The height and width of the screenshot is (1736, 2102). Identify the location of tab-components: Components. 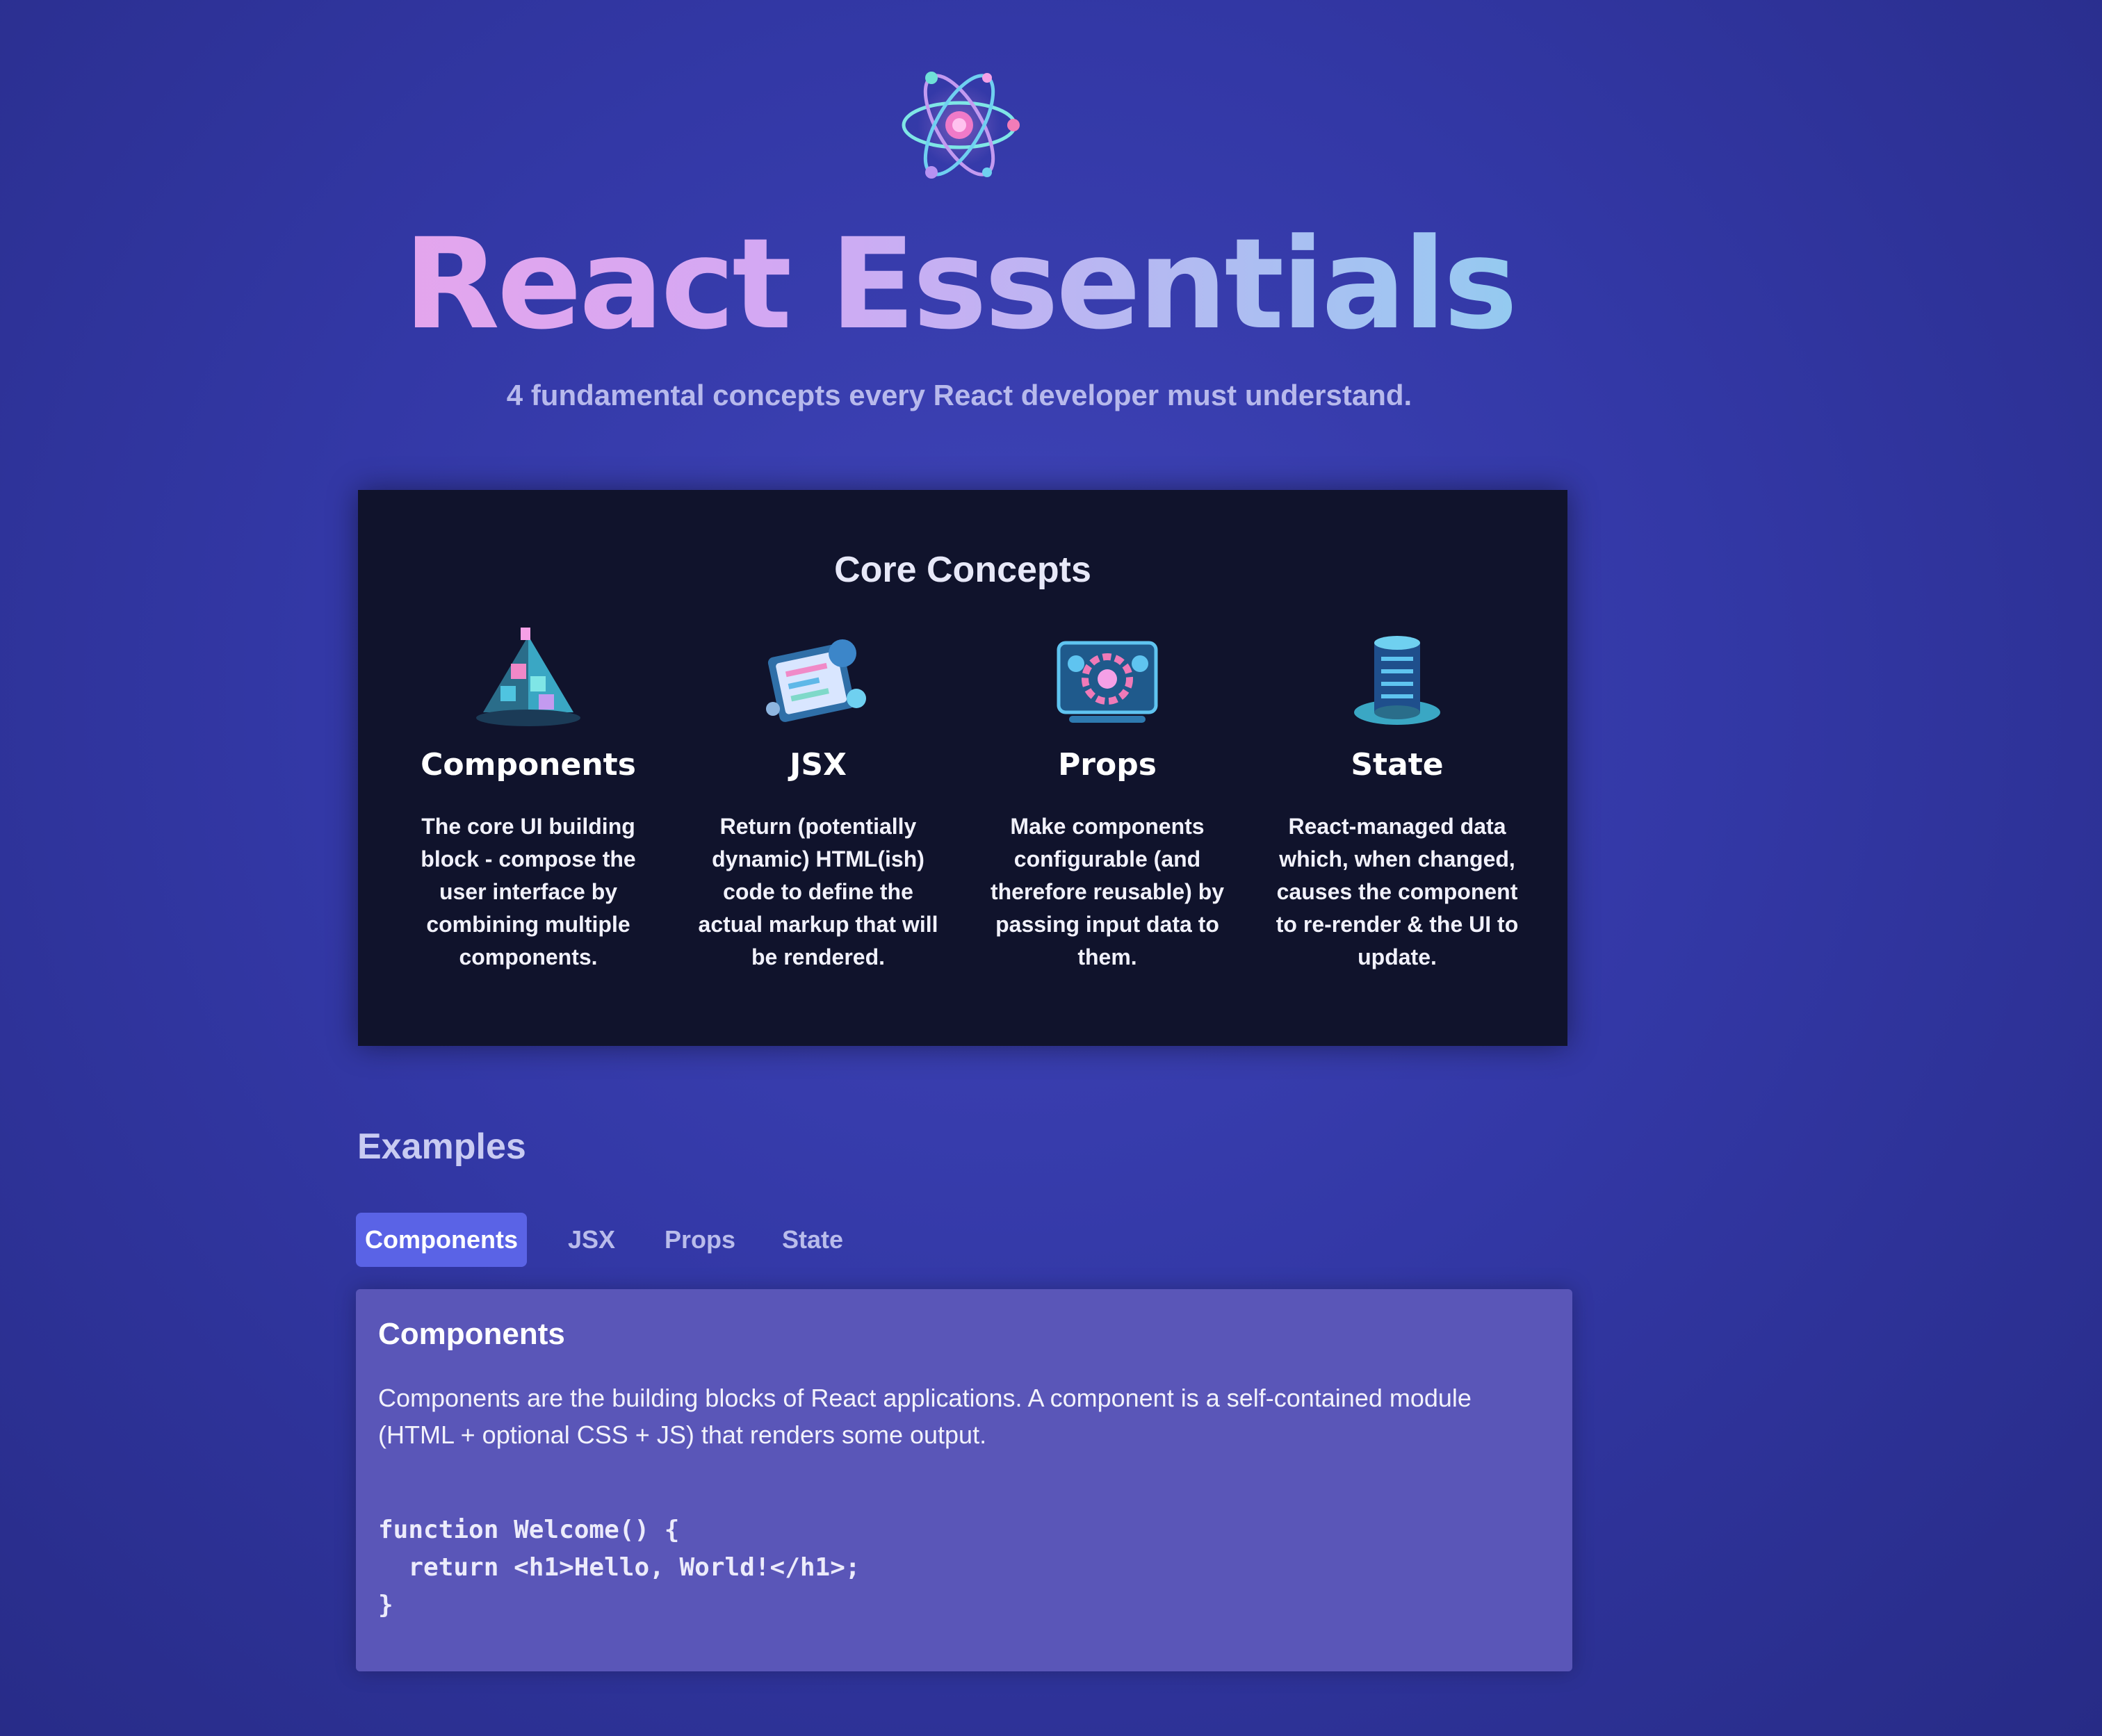
(441, 1240).